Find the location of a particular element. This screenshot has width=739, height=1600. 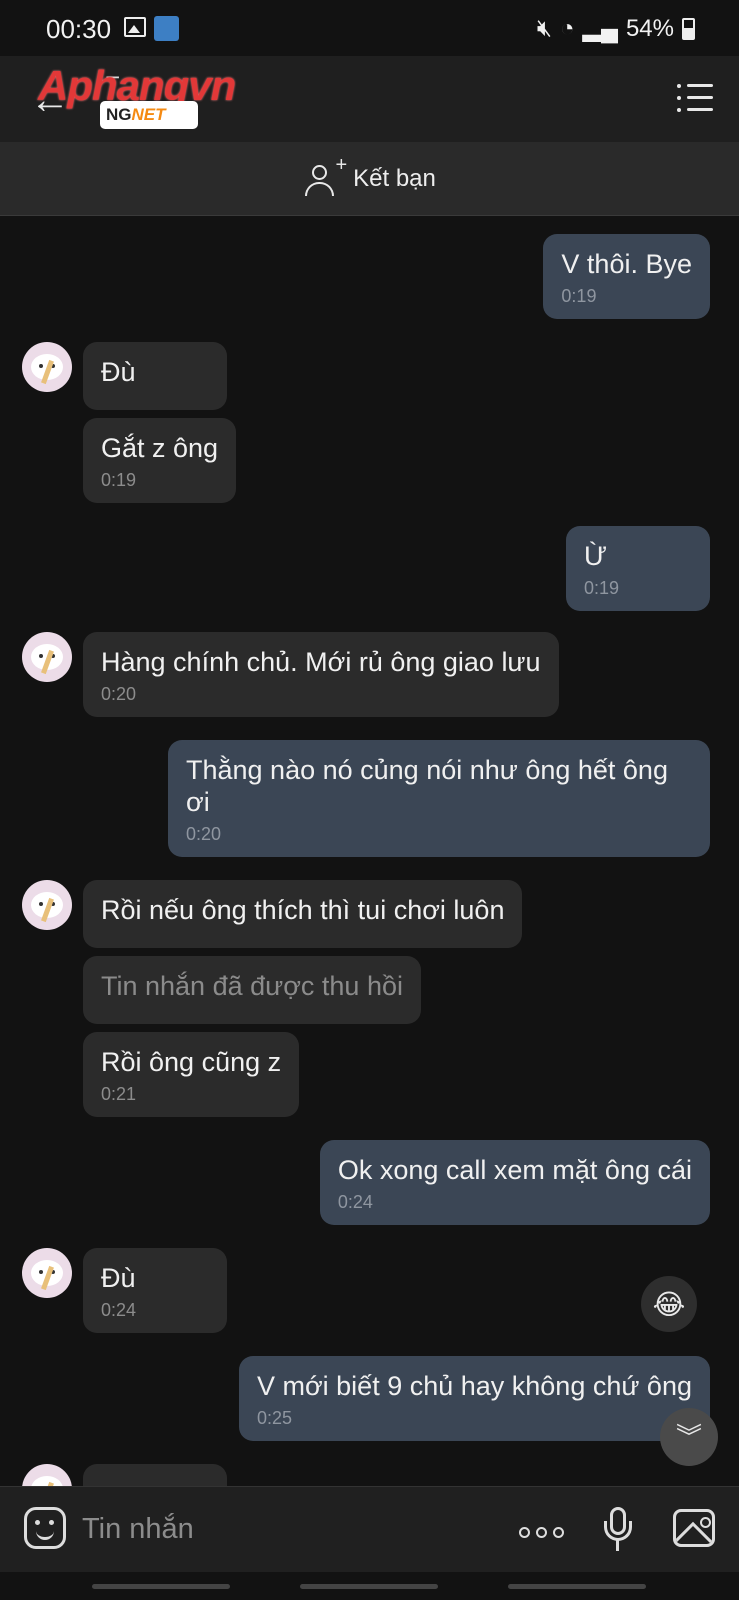

badge-text-b: NET is located at coordinates (148, 114).